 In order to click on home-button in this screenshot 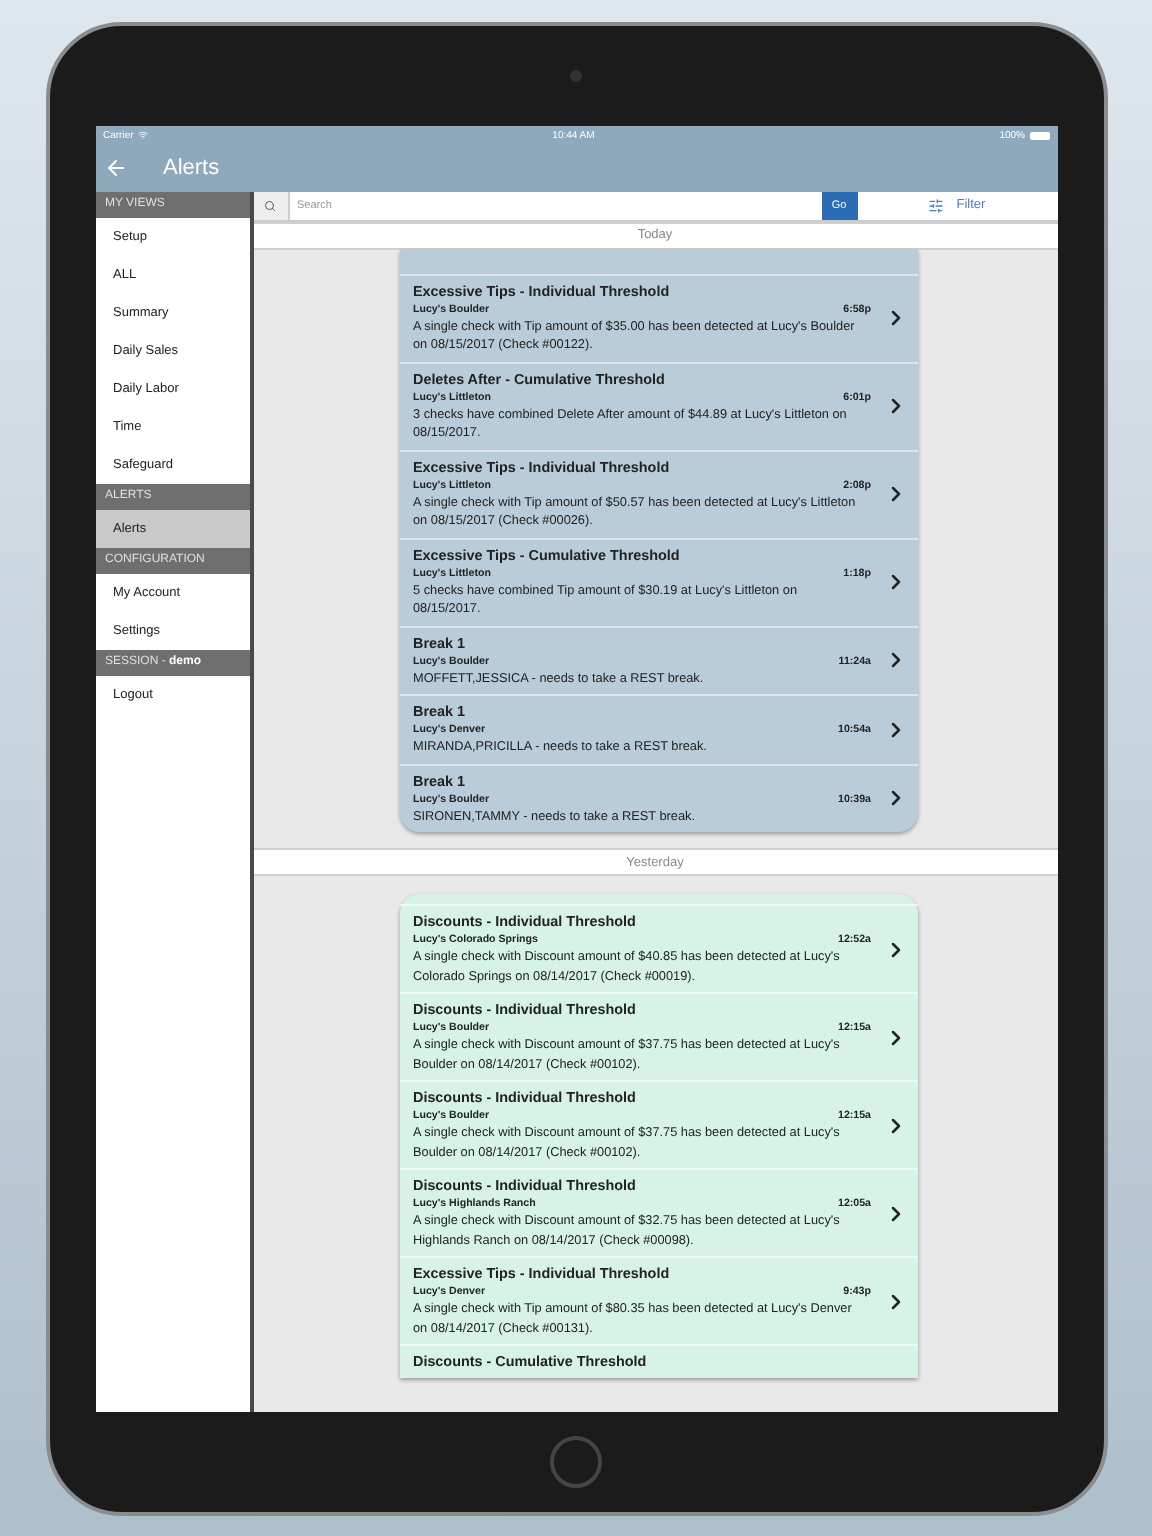, I will do `click(576, 1461)`.